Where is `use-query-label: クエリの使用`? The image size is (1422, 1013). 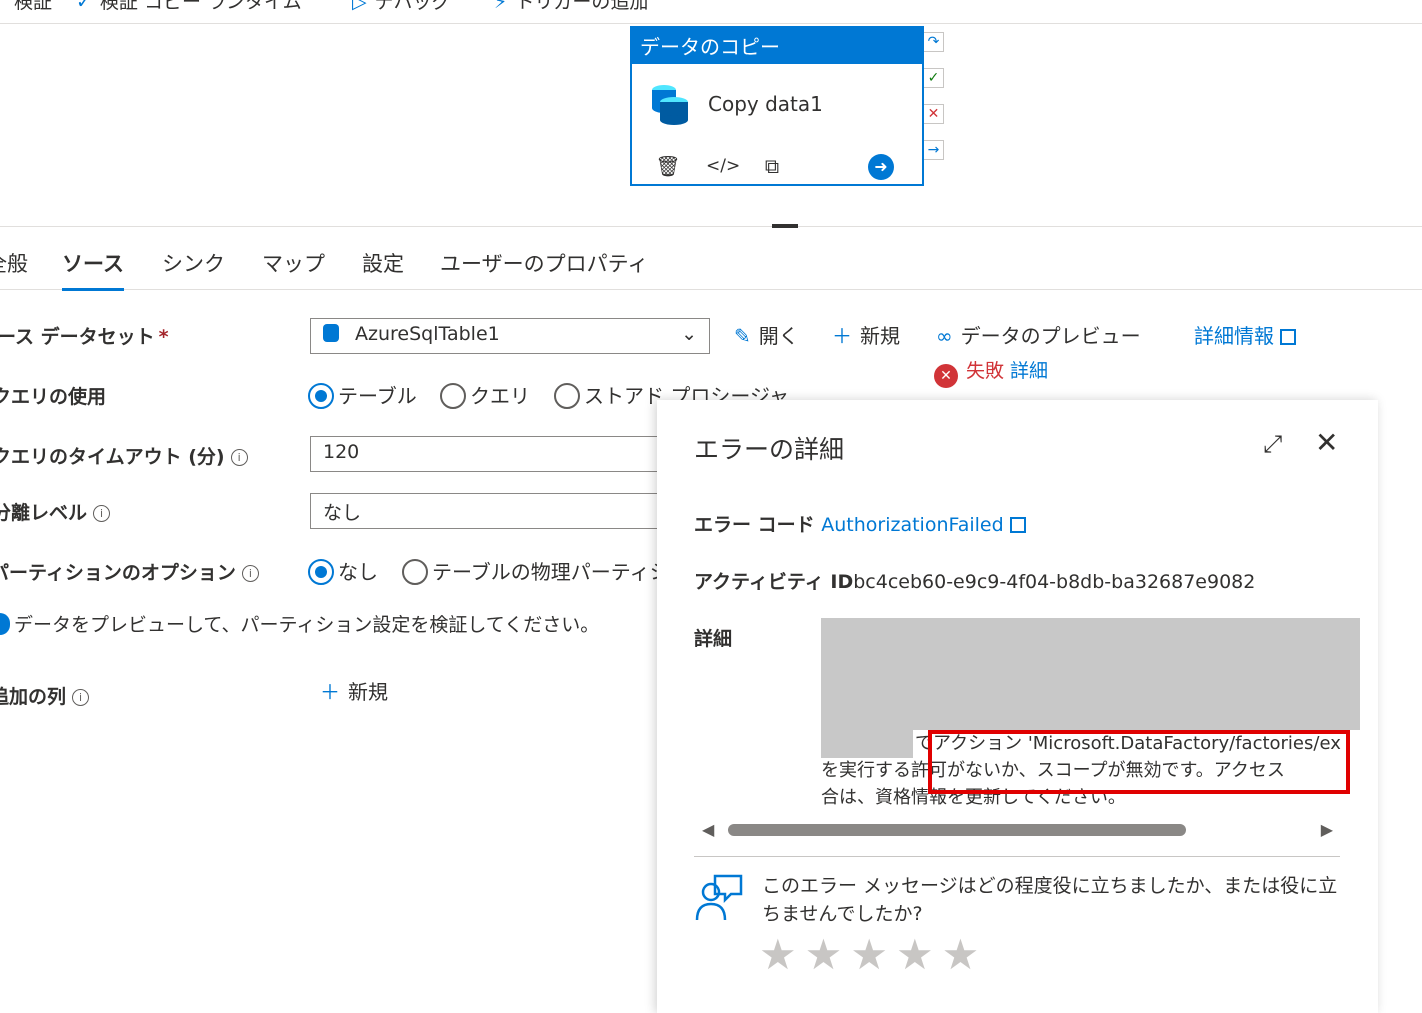
use-query-label: クエリの使用 is located at coordinates (53, 397).